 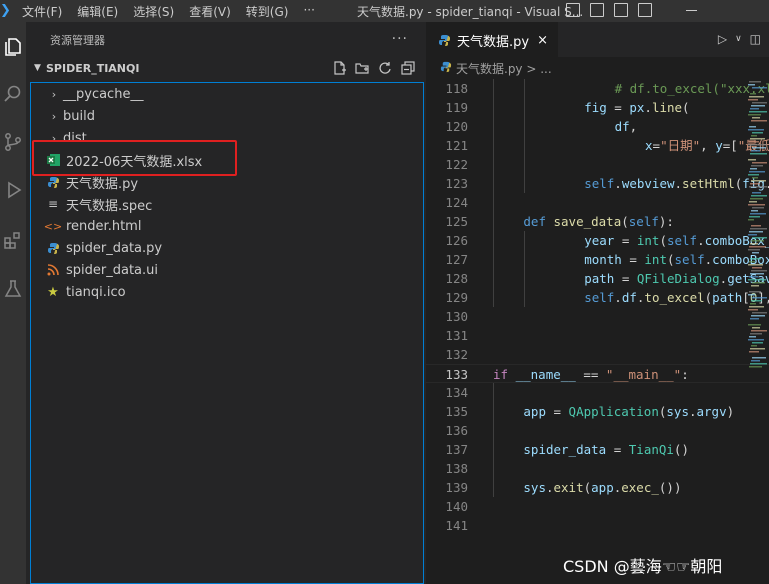 What do you see at coordinates (385, 68) in the screenshot?
I see `refresh-icon` at bounding box center [385, 68].